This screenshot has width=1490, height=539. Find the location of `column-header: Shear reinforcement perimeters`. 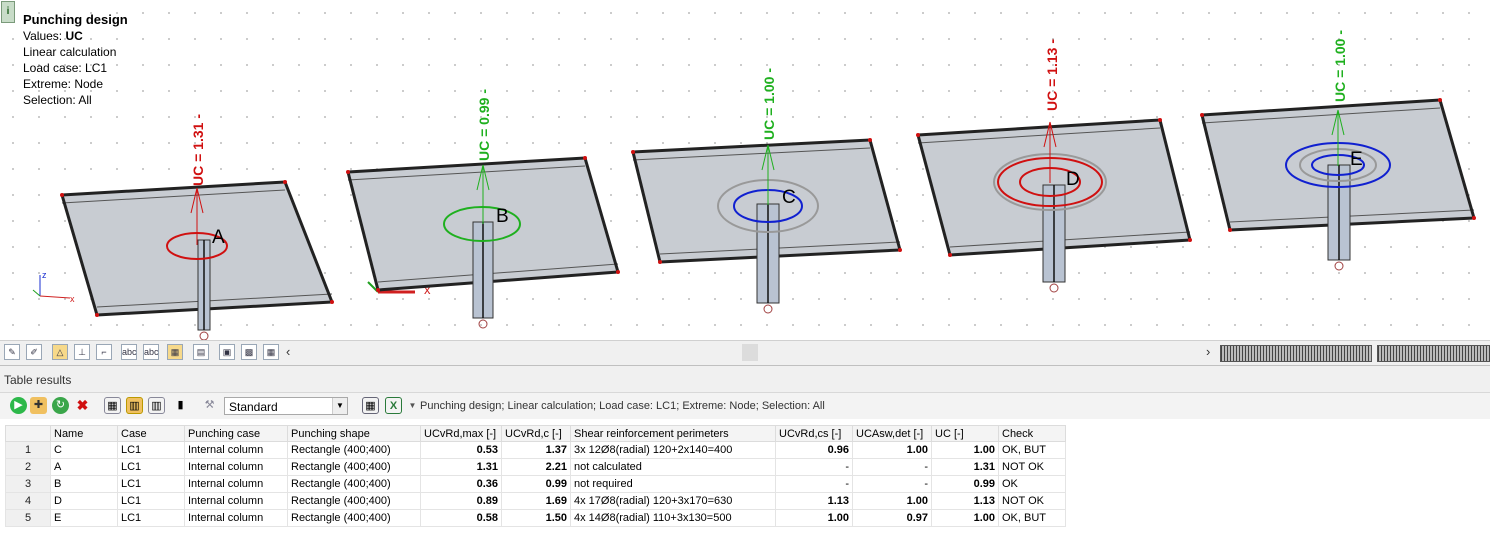

column-header: Shear reinforcement perimeters is located at coordinates (673, 433).